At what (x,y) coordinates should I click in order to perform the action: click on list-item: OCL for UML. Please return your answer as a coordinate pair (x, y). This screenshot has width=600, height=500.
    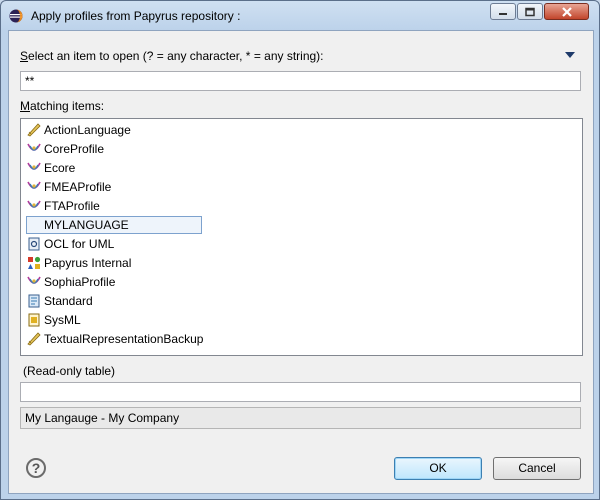
    Looking at the image, I should click on (70, 244).